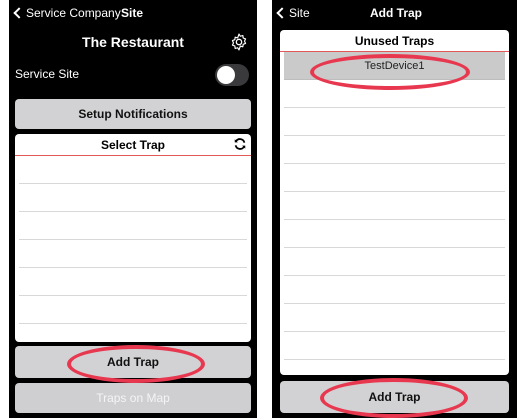 The height and width of the screenshot is (418, 523). I want to click on back-button: Service Company, so click(67, 13).